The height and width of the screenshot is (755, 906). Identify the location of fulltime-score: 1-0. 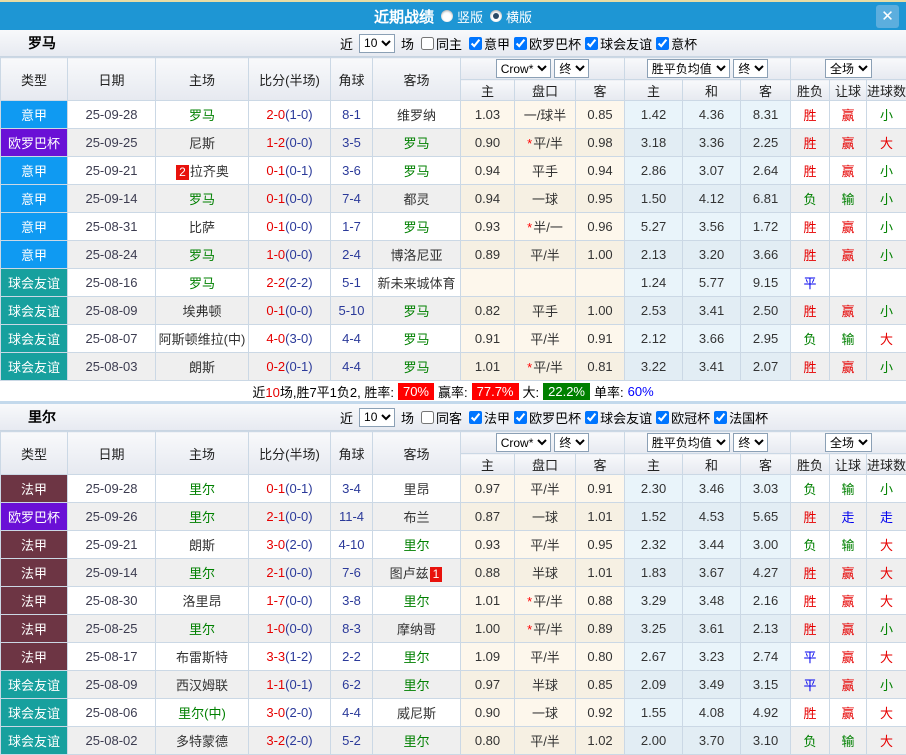
(275, 254).